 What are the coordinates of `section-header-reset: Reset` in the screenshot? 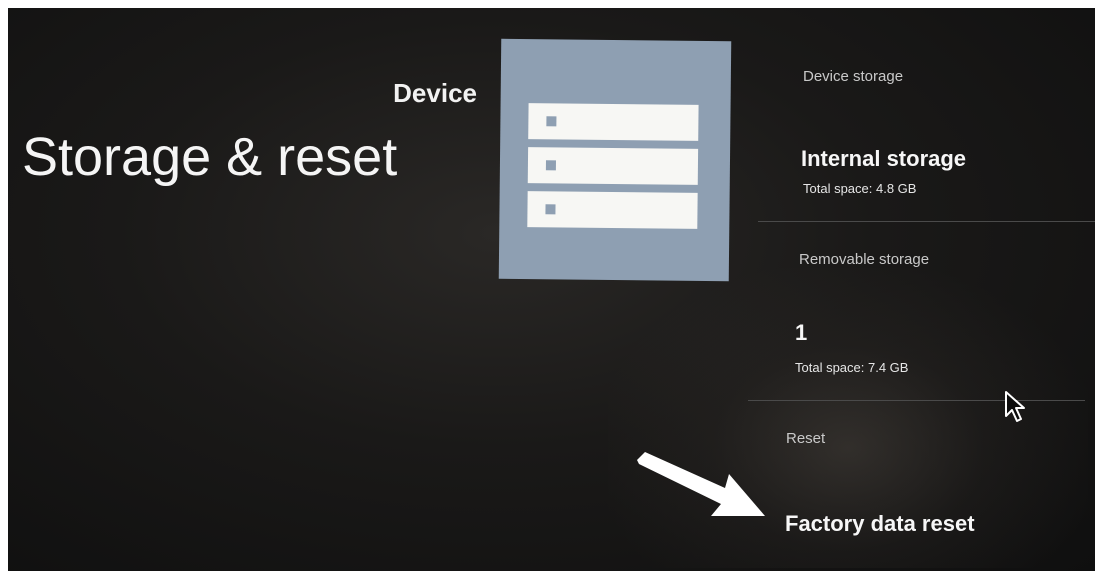 It's located at (806, 438).